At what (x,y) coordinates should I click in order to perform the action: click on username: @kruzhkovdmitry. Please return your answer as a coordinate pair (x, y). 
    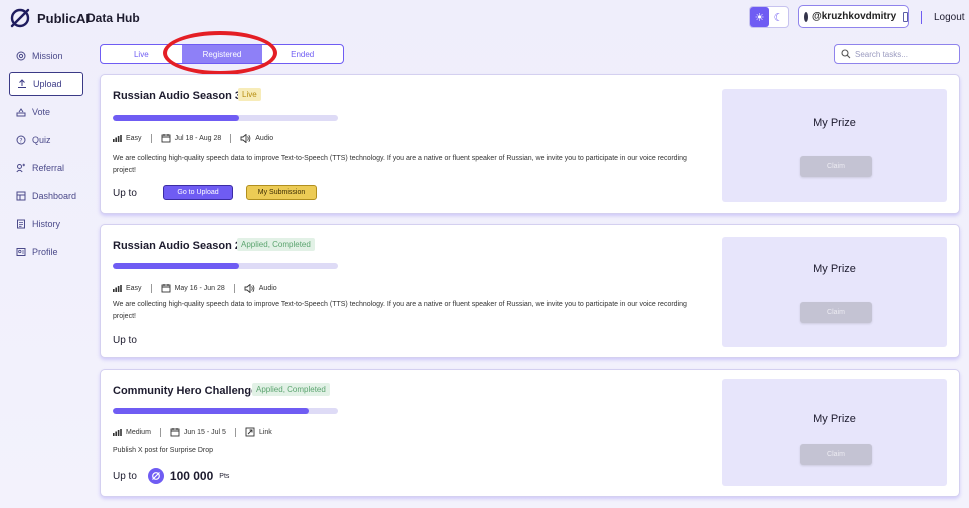
    Looking at the image, I should click on (854, 16).